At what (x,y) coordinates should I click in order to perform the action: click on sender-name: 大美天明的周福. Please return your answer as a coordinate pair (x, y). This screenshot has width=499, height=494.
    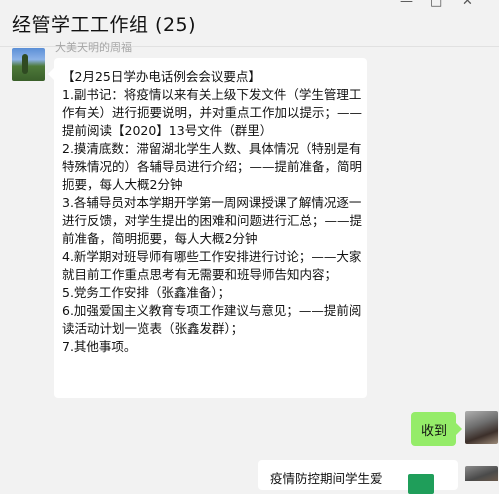
    Looking at the image, I should click on (93, 47).